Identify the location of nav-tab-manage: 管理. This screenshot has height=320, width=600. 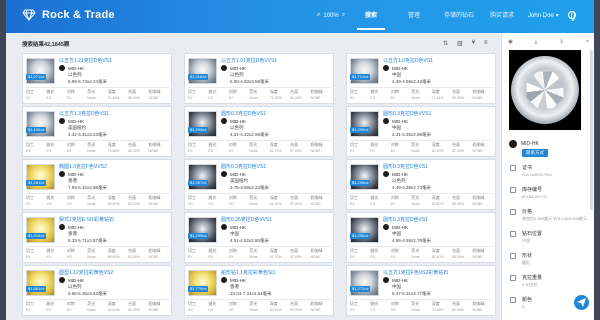
(414, 16).